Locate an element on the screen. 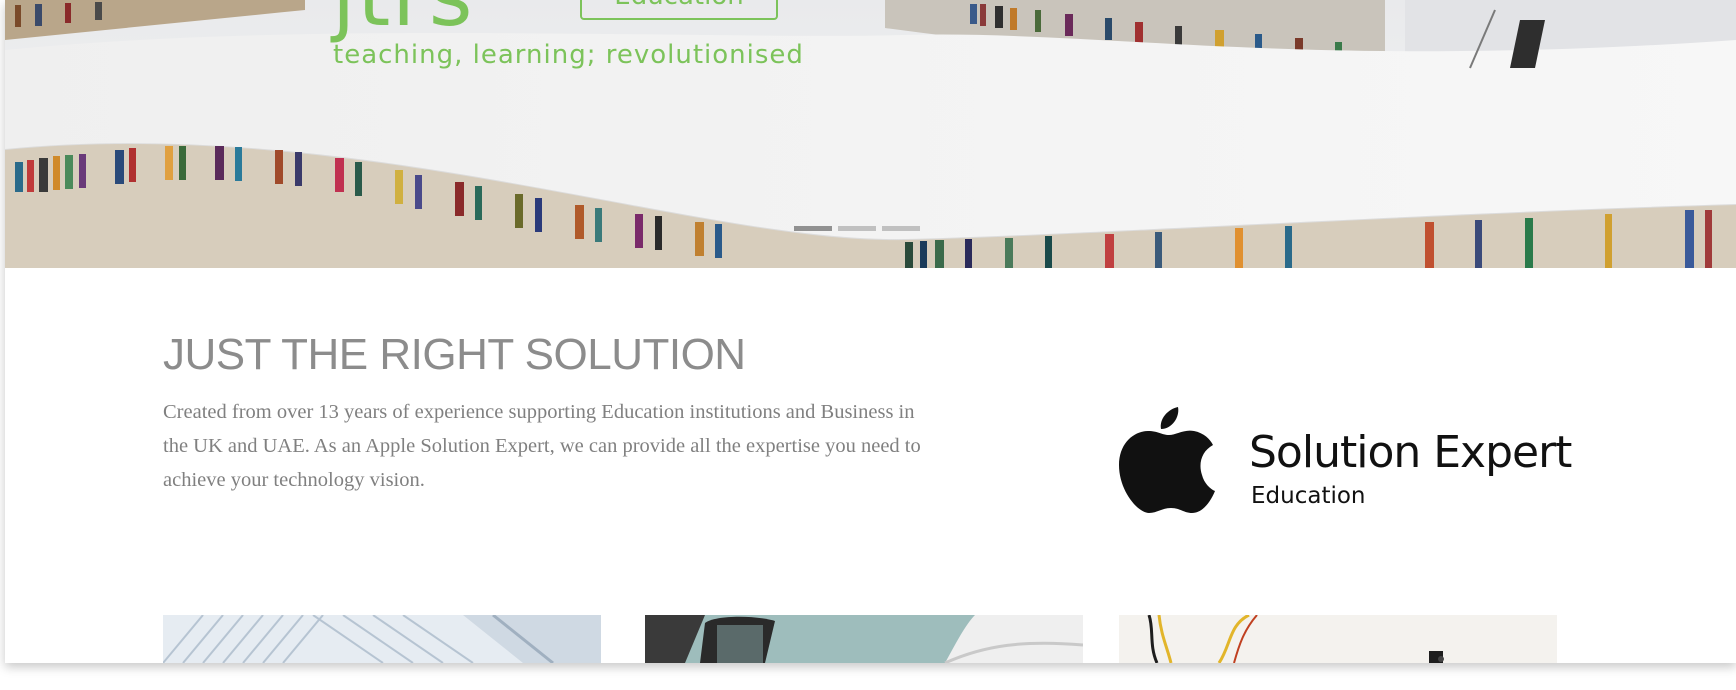  architecture-photo is located at coordinates (382, 639).